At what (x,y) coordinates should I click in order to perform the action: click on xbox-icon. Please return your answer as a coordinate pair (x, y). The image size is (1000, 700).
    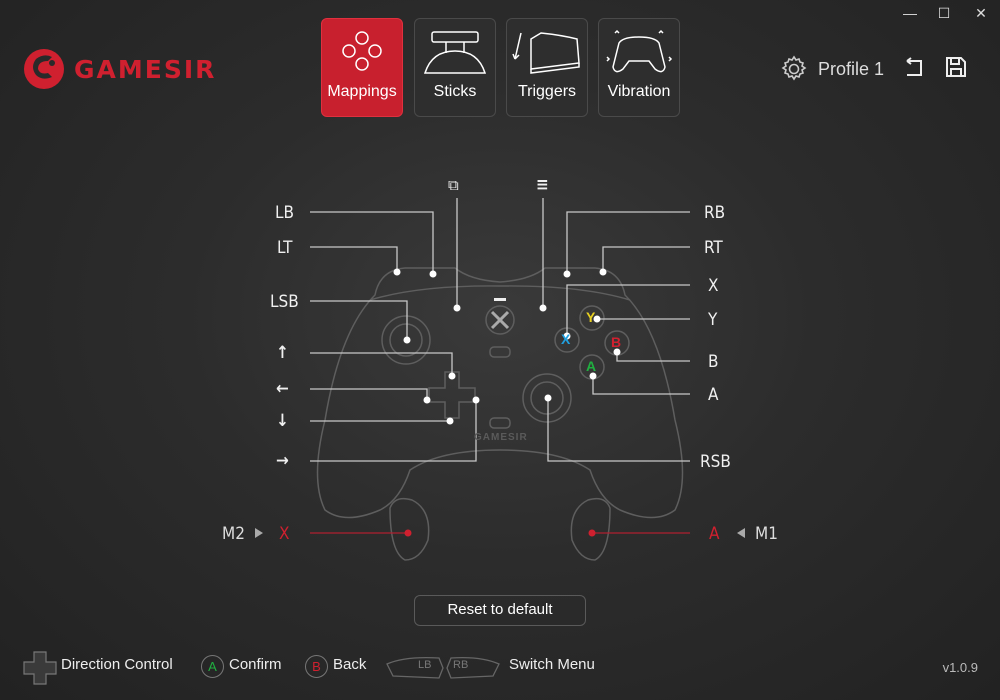
    Looking at the image, I should click on (500, 320).